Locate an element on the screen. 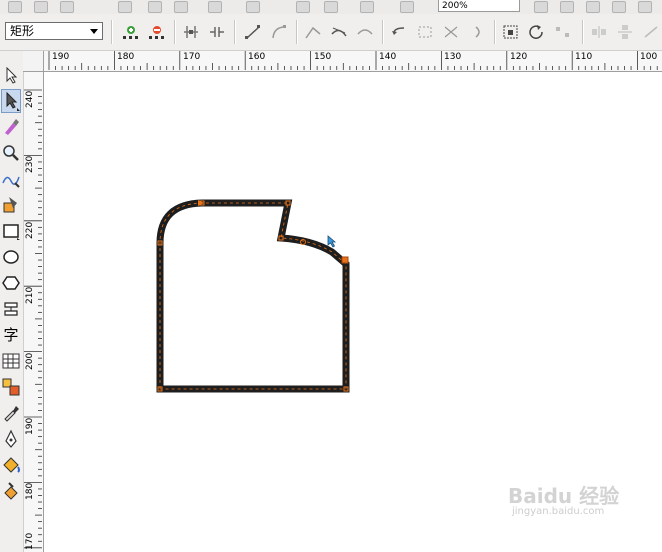  stretch-nodes-icon is located at coordinates (511, 32).